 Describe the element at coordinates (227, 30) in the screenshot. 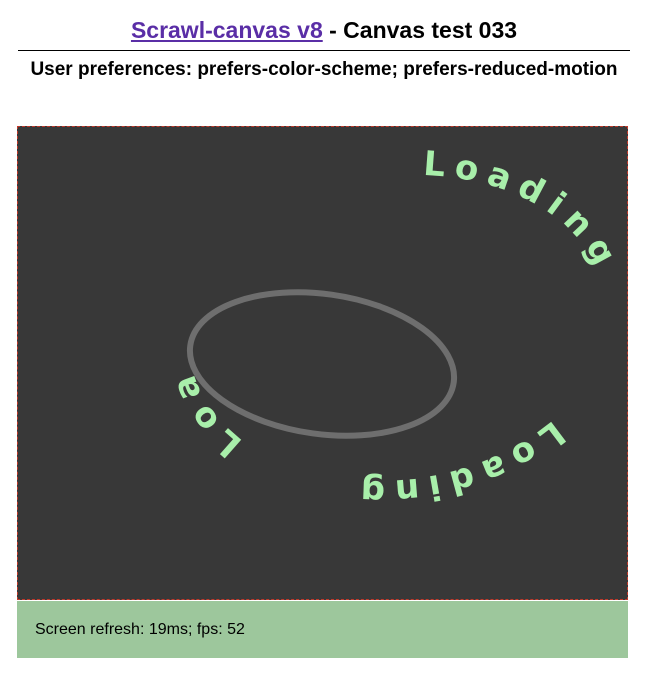

I see `scrawl-canvas-link: Scrawl-canvas v8` at that location.